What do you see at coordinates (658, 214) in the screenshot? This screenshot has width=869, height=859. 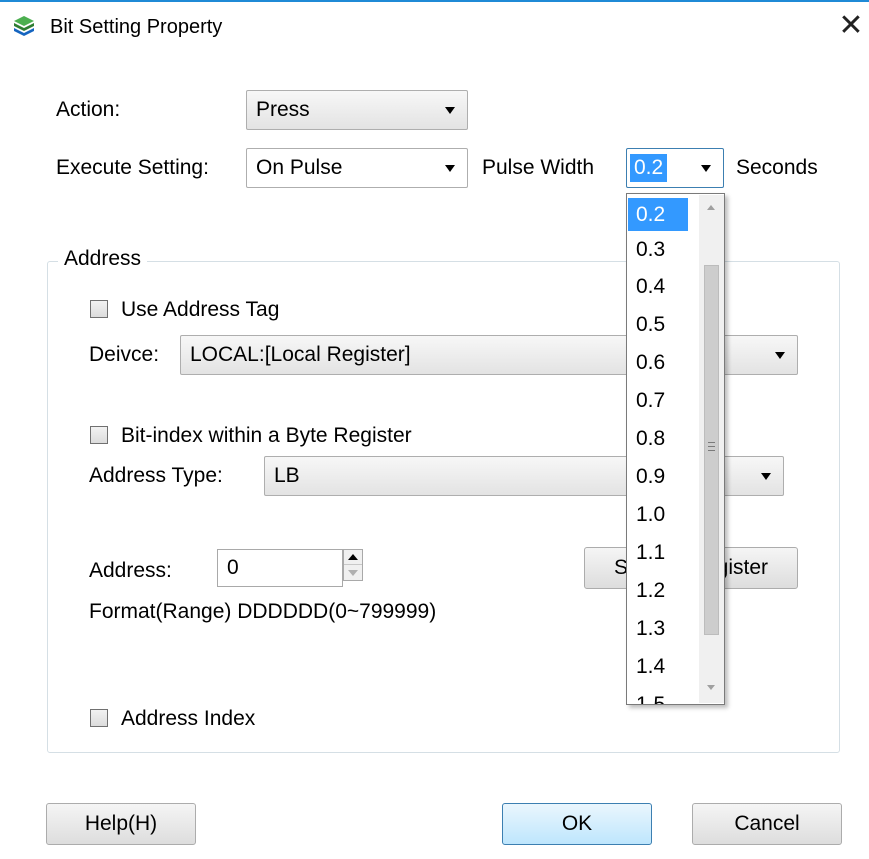 I see `pulse-option: 0.2` at bounding box center [658, 214].